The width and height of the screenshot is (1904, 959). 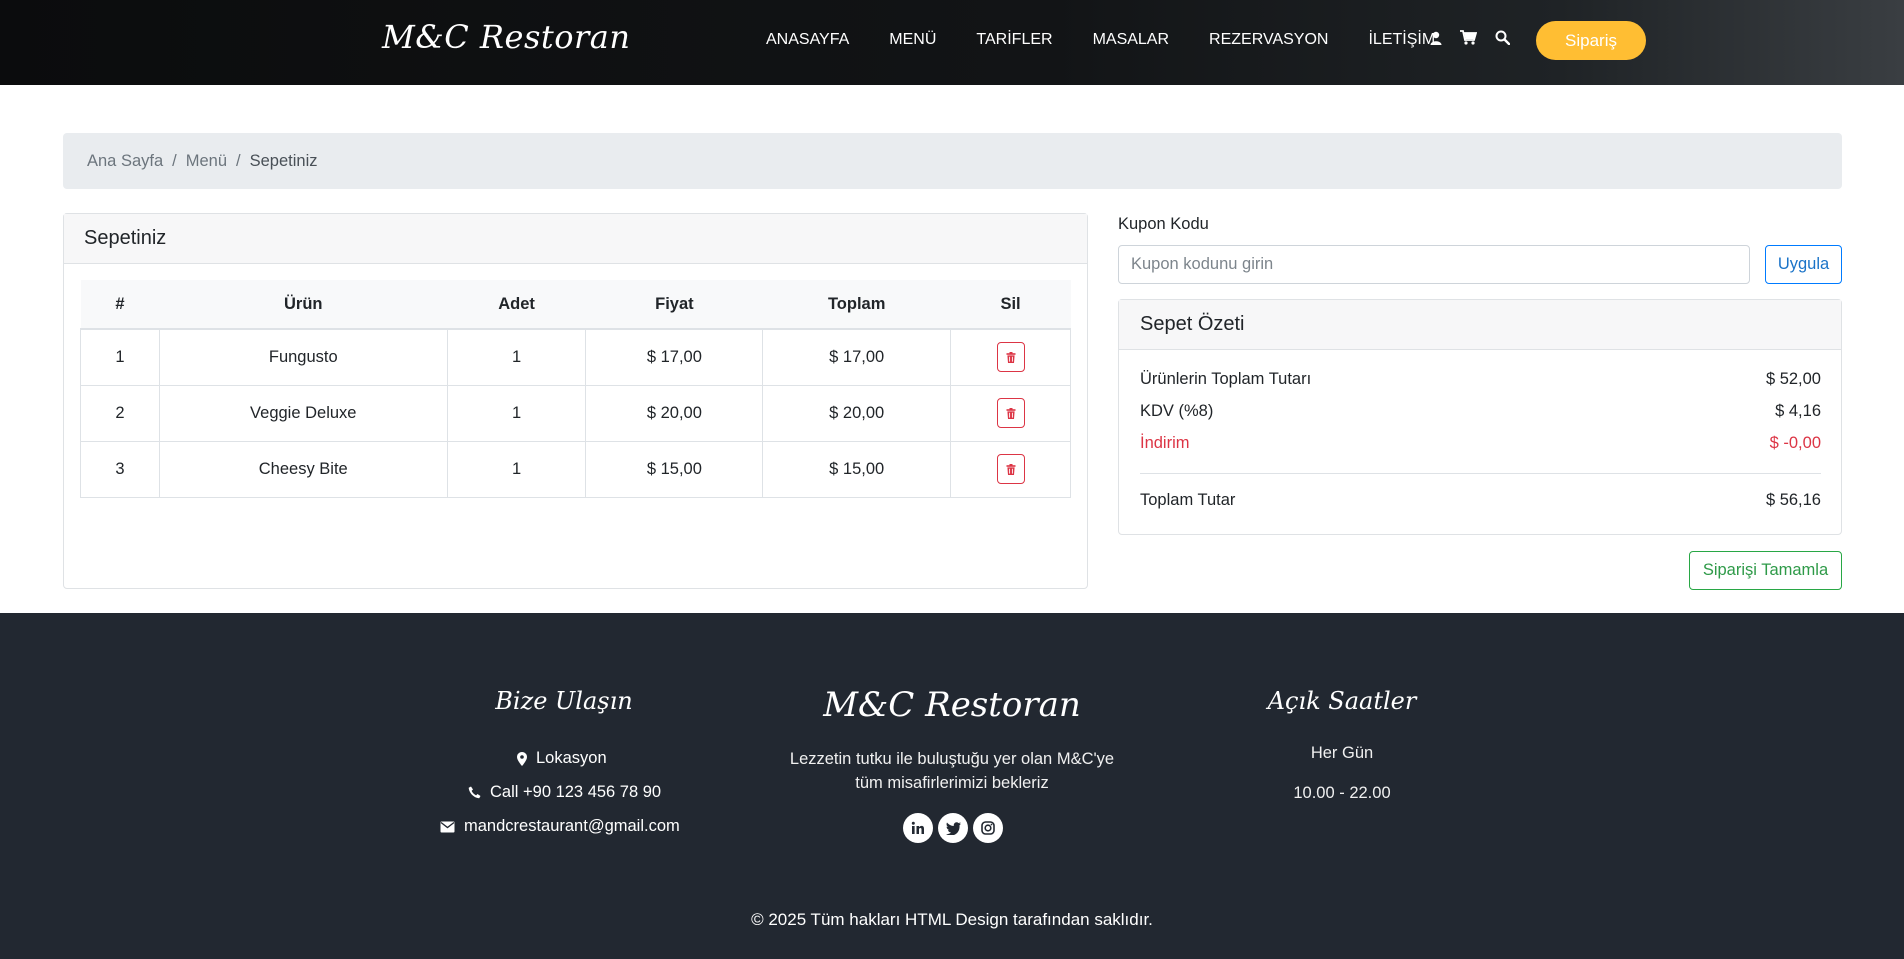 What do you see at coordinates (1480, 325) in the screenshot?
I see `summary-title: Sepet Özeti` at bounding box center [1480, 325].